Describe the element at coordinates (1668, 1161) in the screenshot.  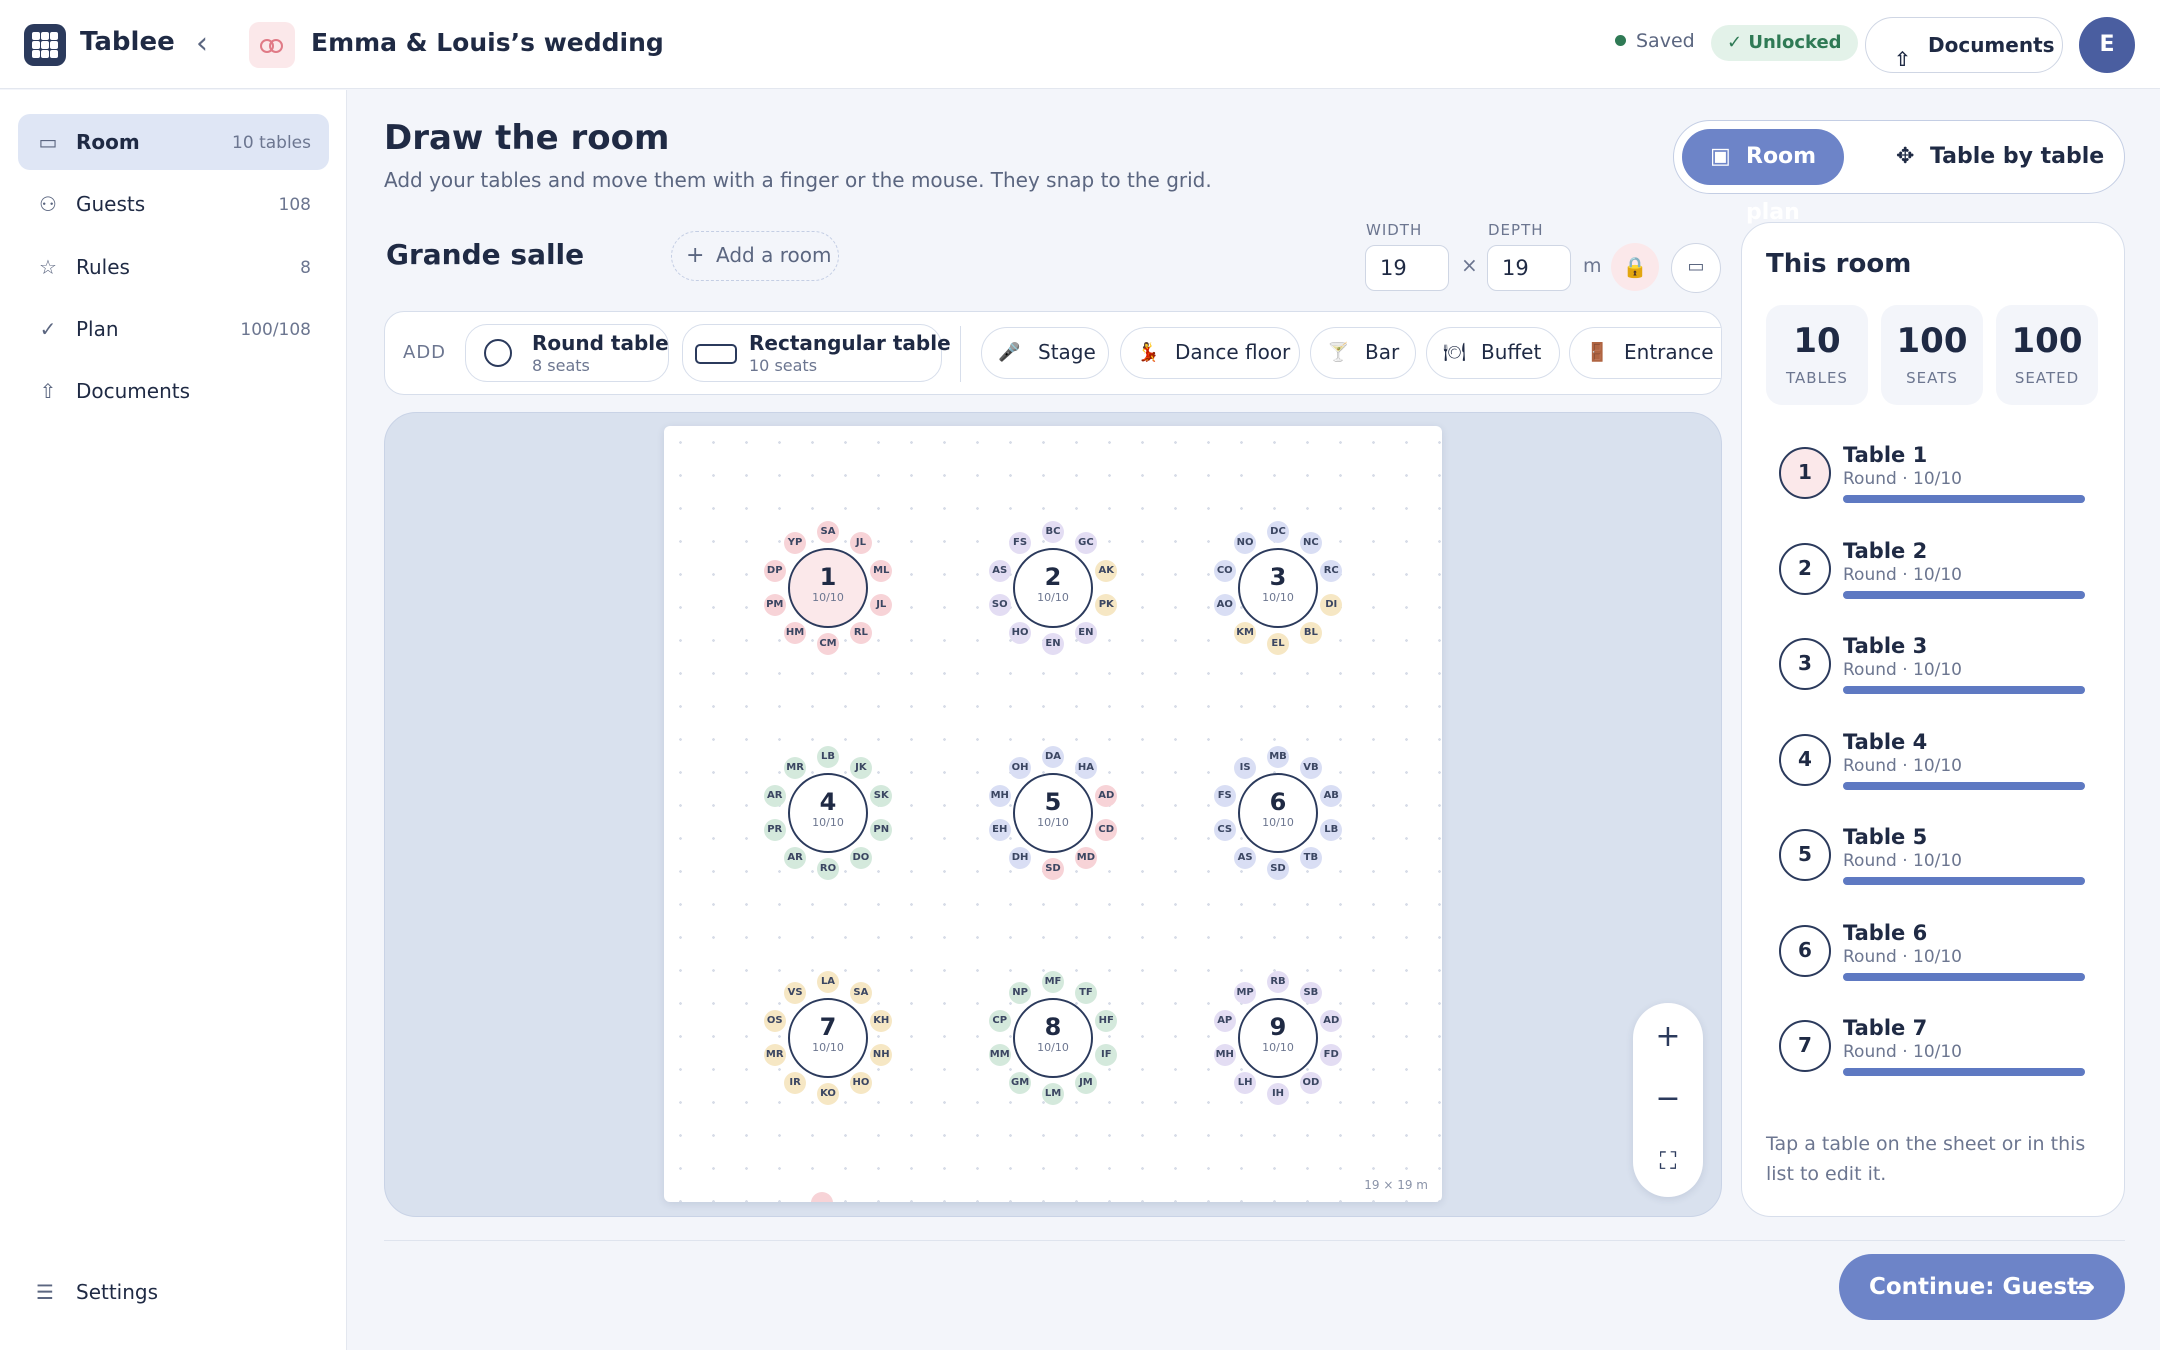
I see `fullscreen-icon: ⛶` at that location.